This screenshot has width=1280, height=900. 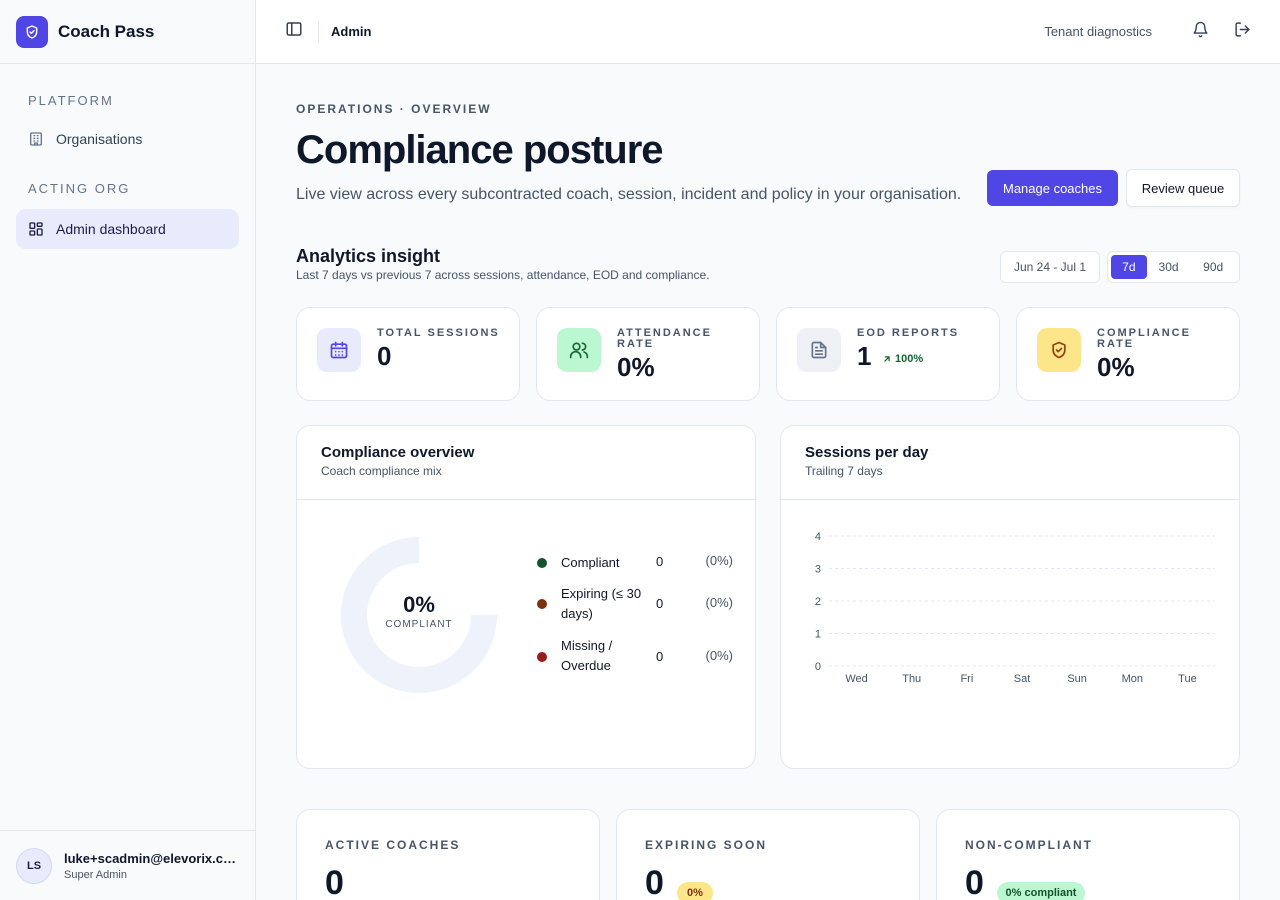 I want to click on kpi-card-total-sessions: TOTAL SESSIONS 0, so click(x=408, y=354).